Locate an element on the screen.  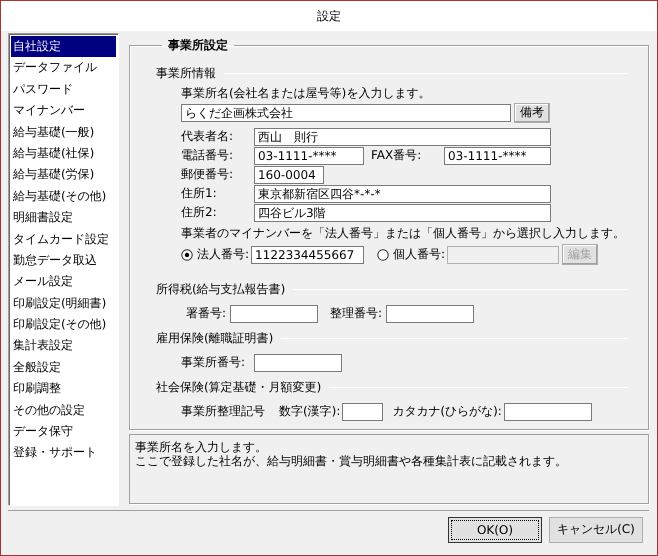
list-item: メール設定 is located at coordinates (63, 282).